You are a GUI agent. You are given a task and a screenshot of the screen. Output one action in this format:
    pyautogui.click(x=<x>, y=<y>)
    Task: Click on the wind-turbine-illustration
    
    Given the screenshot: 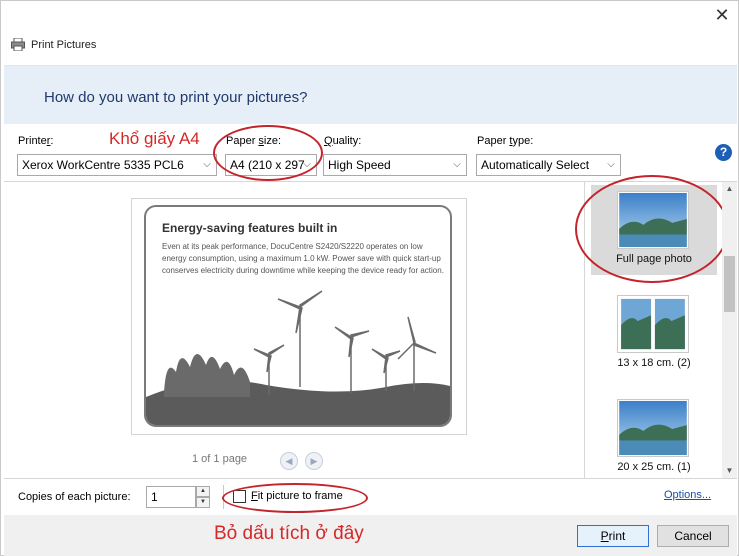 What is the action you would take?
    pyautogui.click(x=298, y=357)
    